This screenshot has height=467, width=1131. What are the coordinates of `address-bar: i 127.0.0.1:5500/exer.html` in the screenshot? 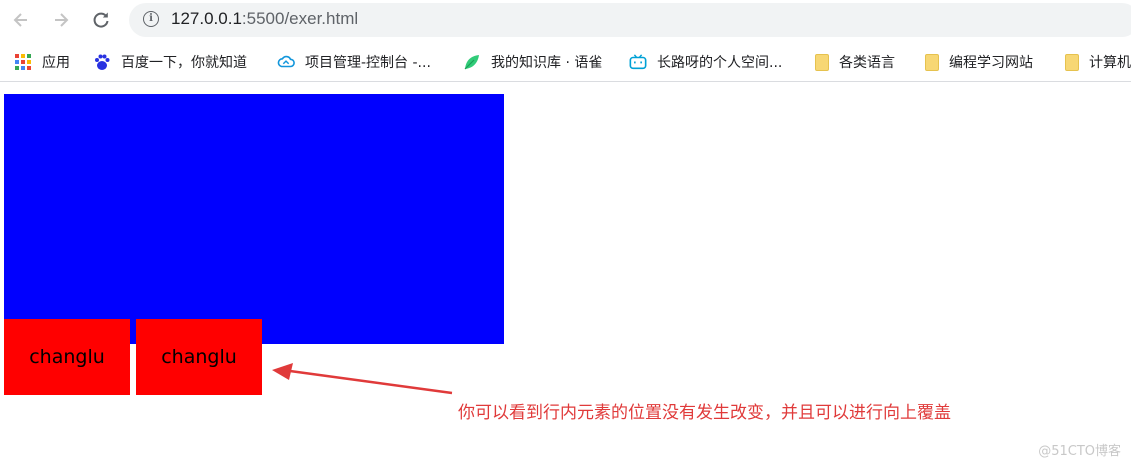 It's located at (630, 20).